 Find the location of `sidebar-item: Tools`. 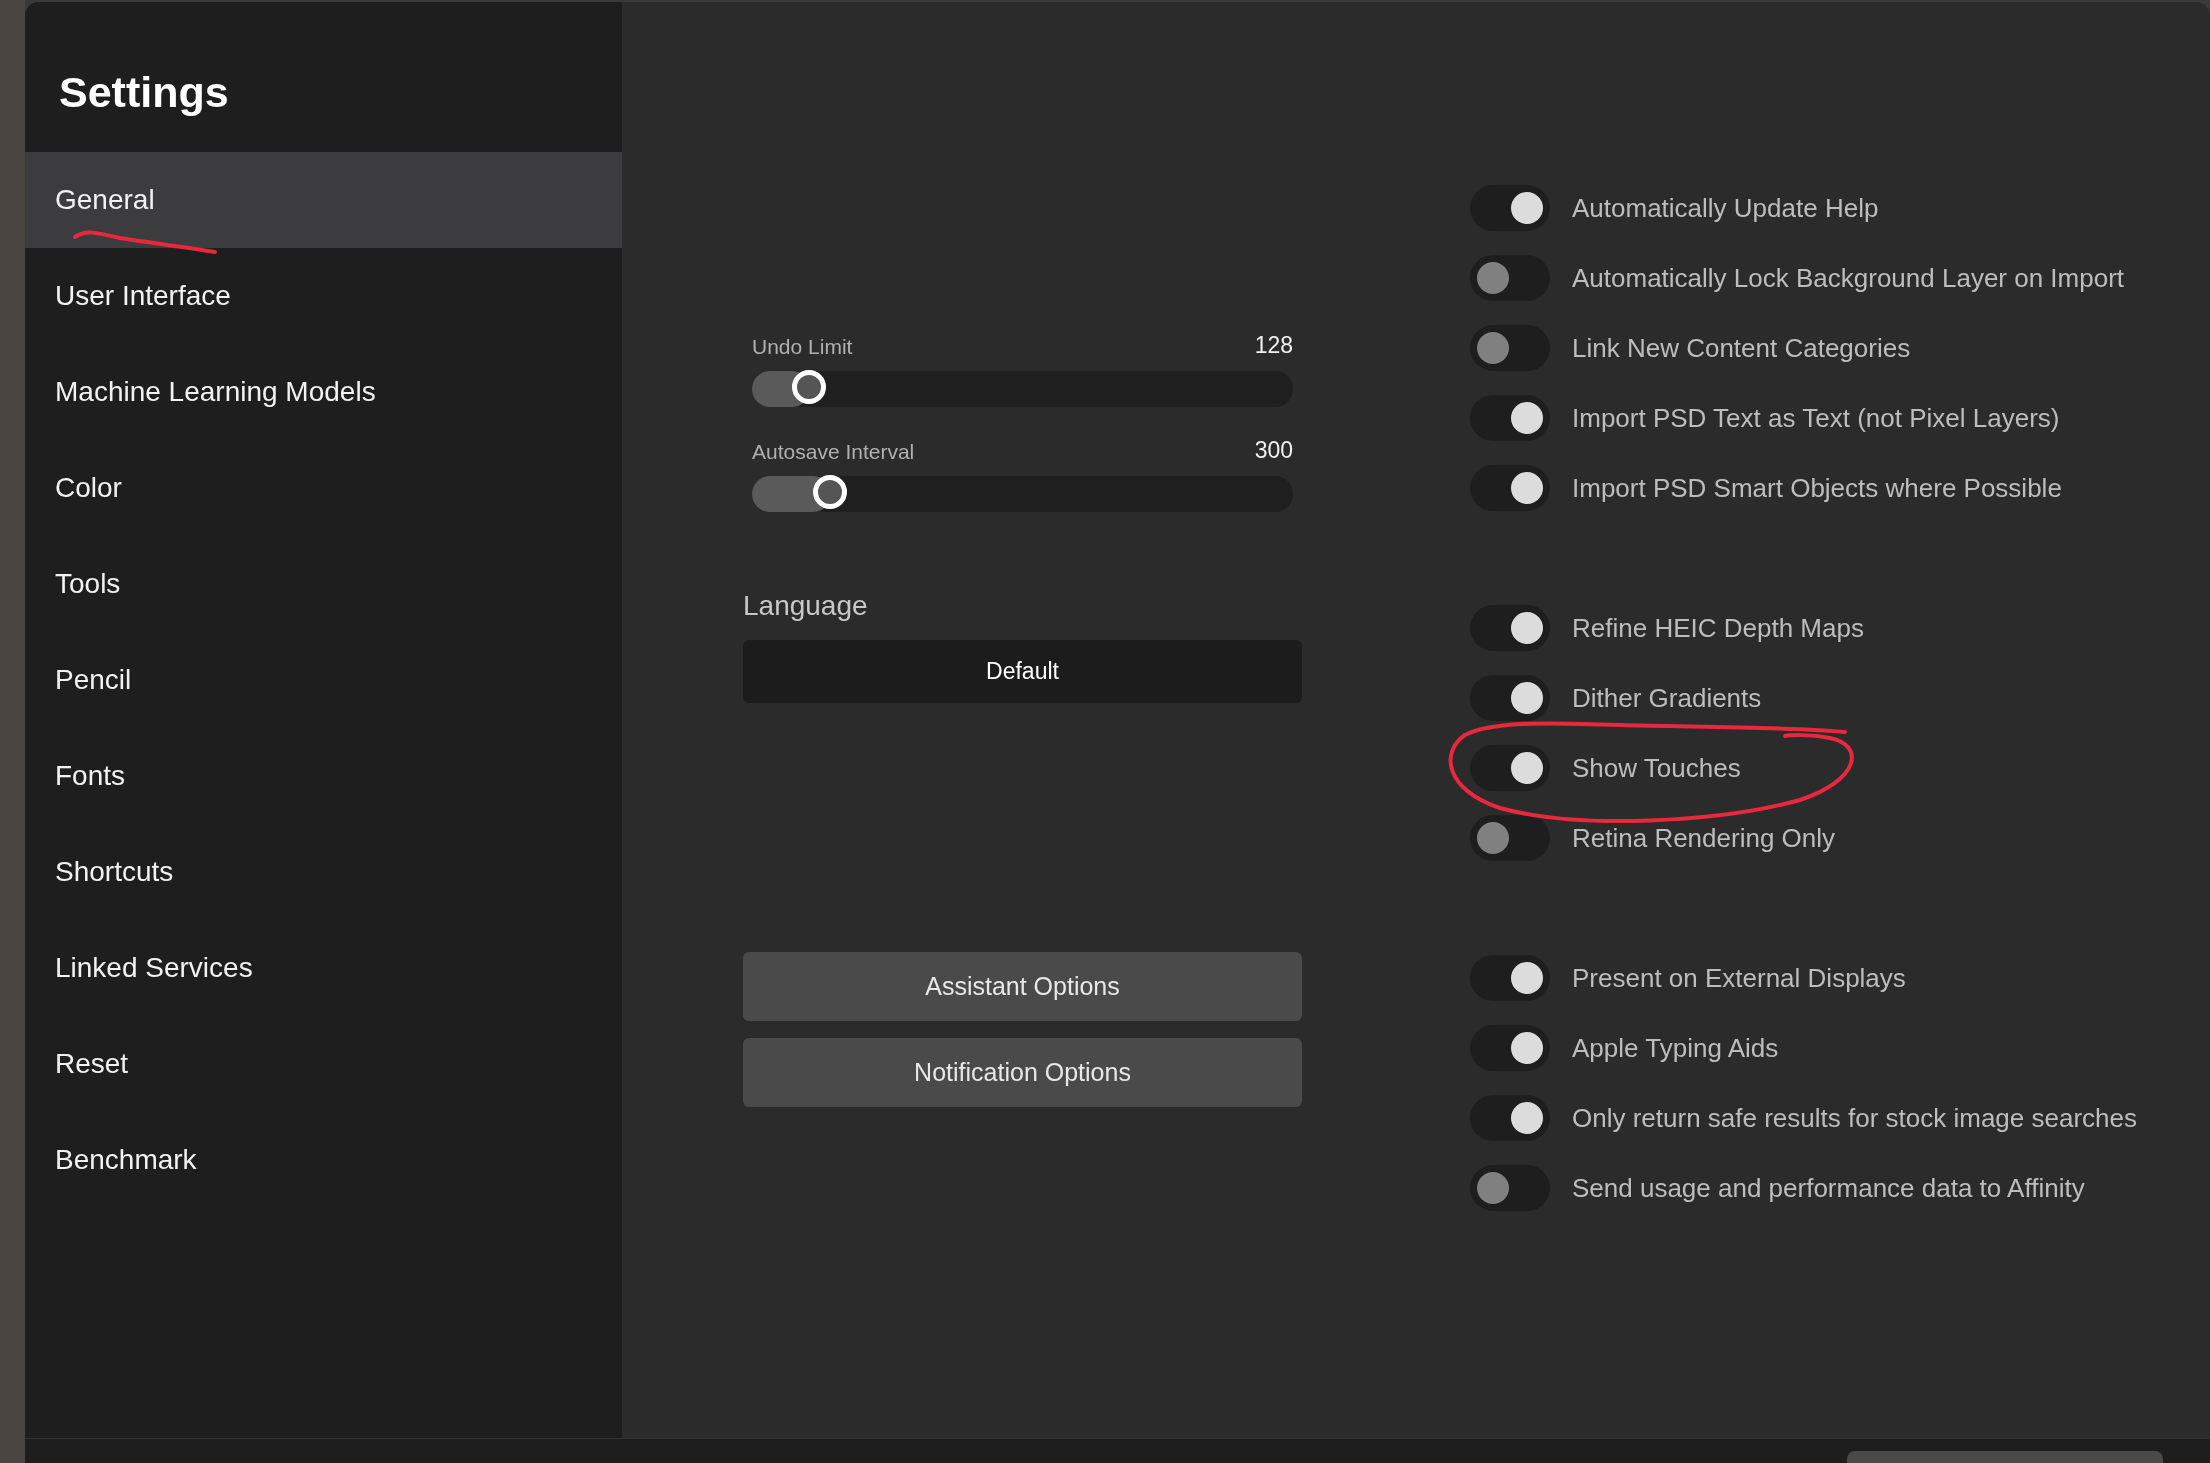

sidebar-item: Tools is located at coordinates (323, 584).